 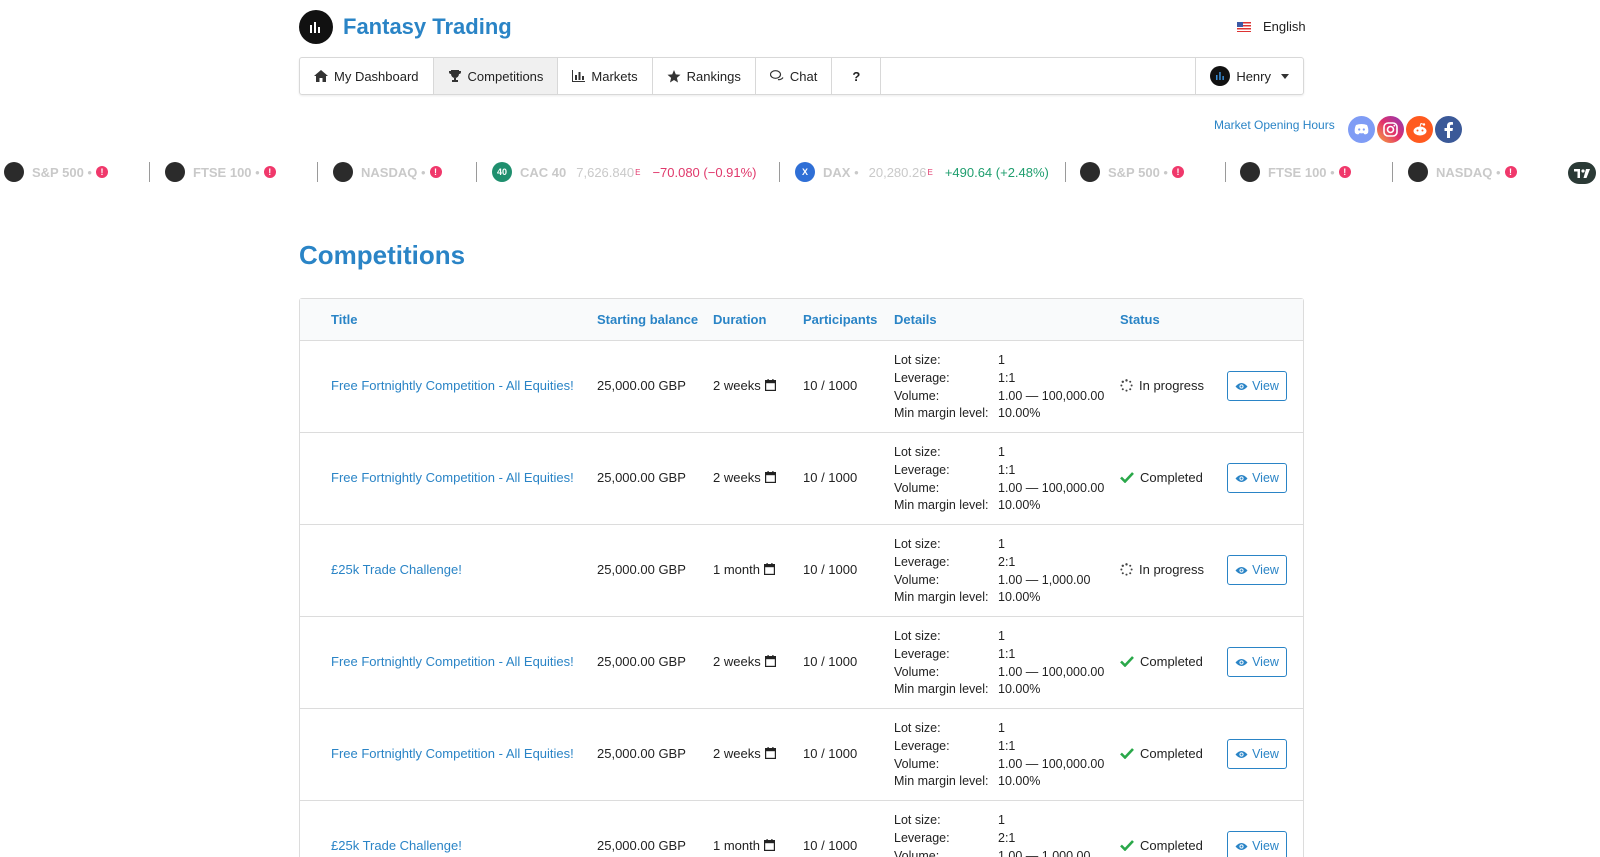 I want to click on col-details-header: Details, so click(x=915, y=319).